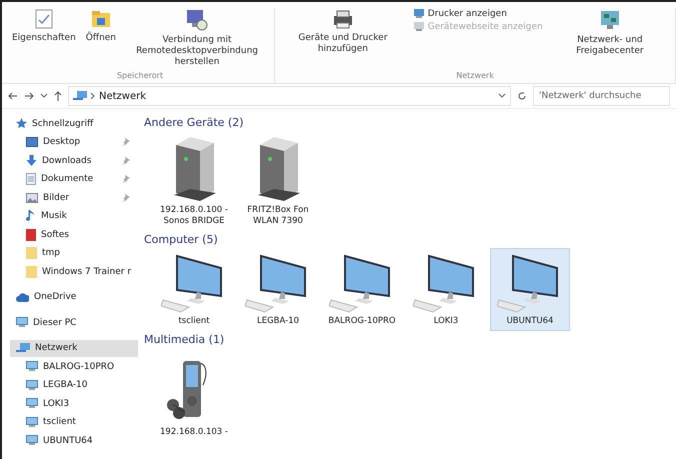 This screenshot has width=676, height=459. What do you see at coordinates (410, 239) in the screenshot?
I see `group-header: Computer (5)` at bounding box center [410, 239].